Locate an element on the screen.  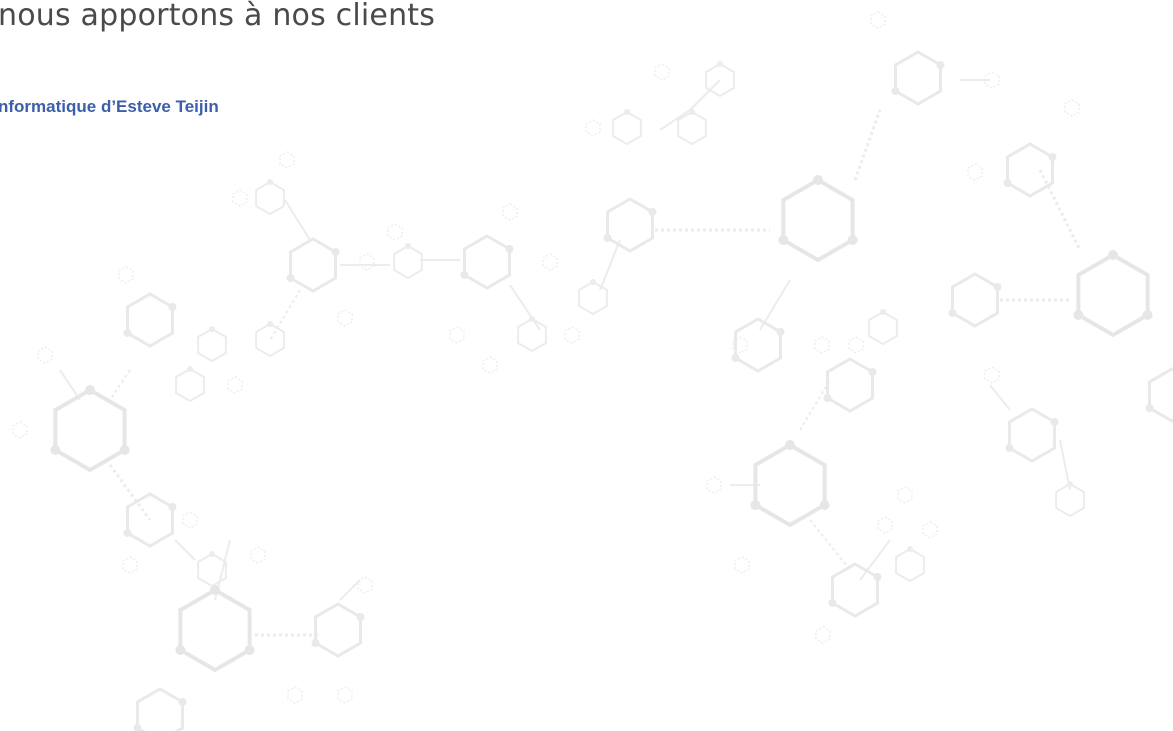
testimonial-quote-text: nous apportons à nos clients is located at coordinates (218, 16).